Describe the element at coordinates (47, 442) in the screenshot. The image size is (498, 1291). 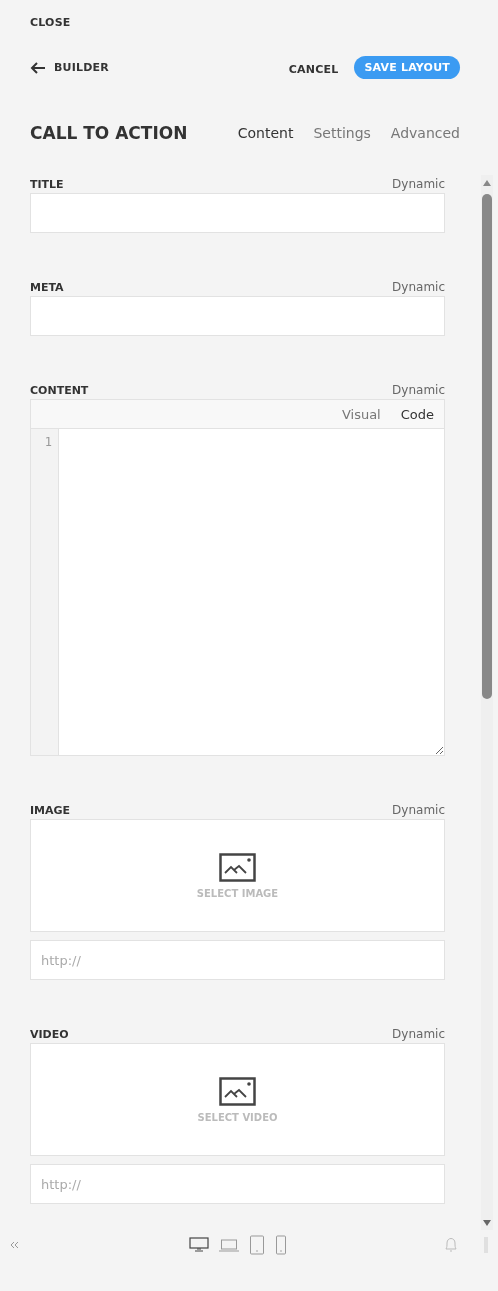
I see `line-number: 1` at that location.